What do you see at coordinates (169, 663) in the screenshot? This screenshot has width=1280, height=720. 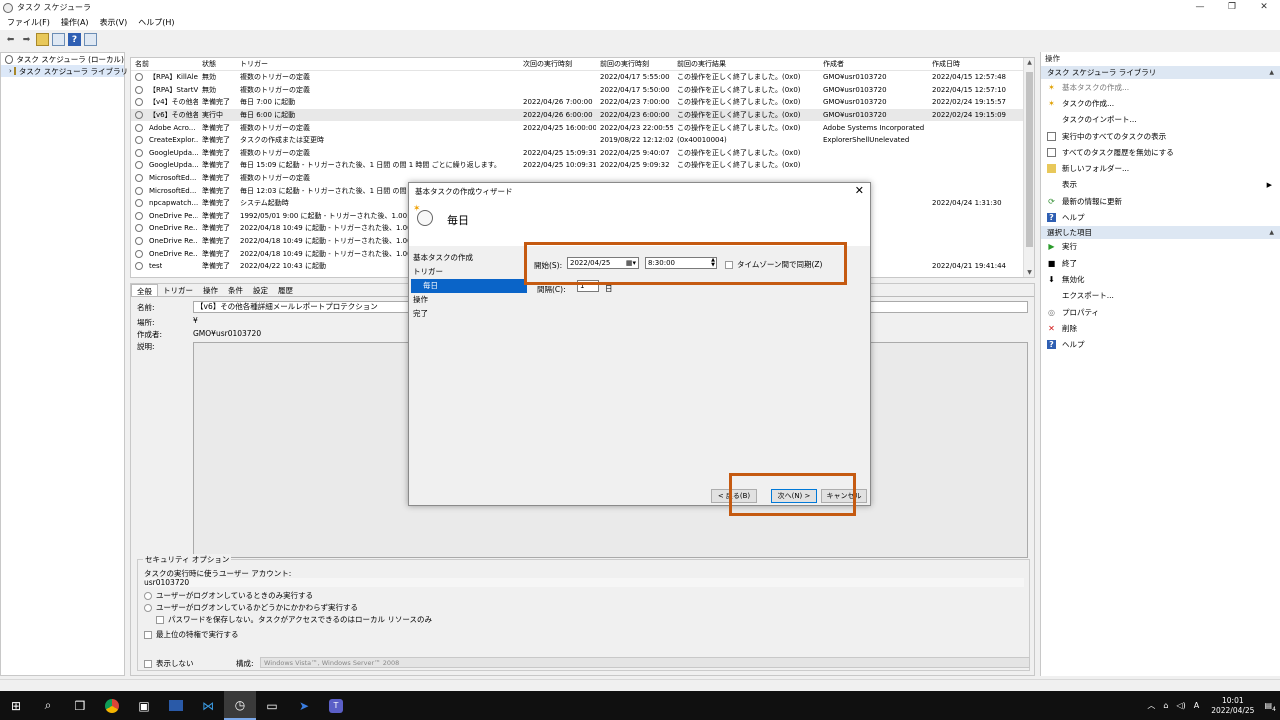 I see `checkbox-hidden: 表示しない` at bounding box center [169, 663].